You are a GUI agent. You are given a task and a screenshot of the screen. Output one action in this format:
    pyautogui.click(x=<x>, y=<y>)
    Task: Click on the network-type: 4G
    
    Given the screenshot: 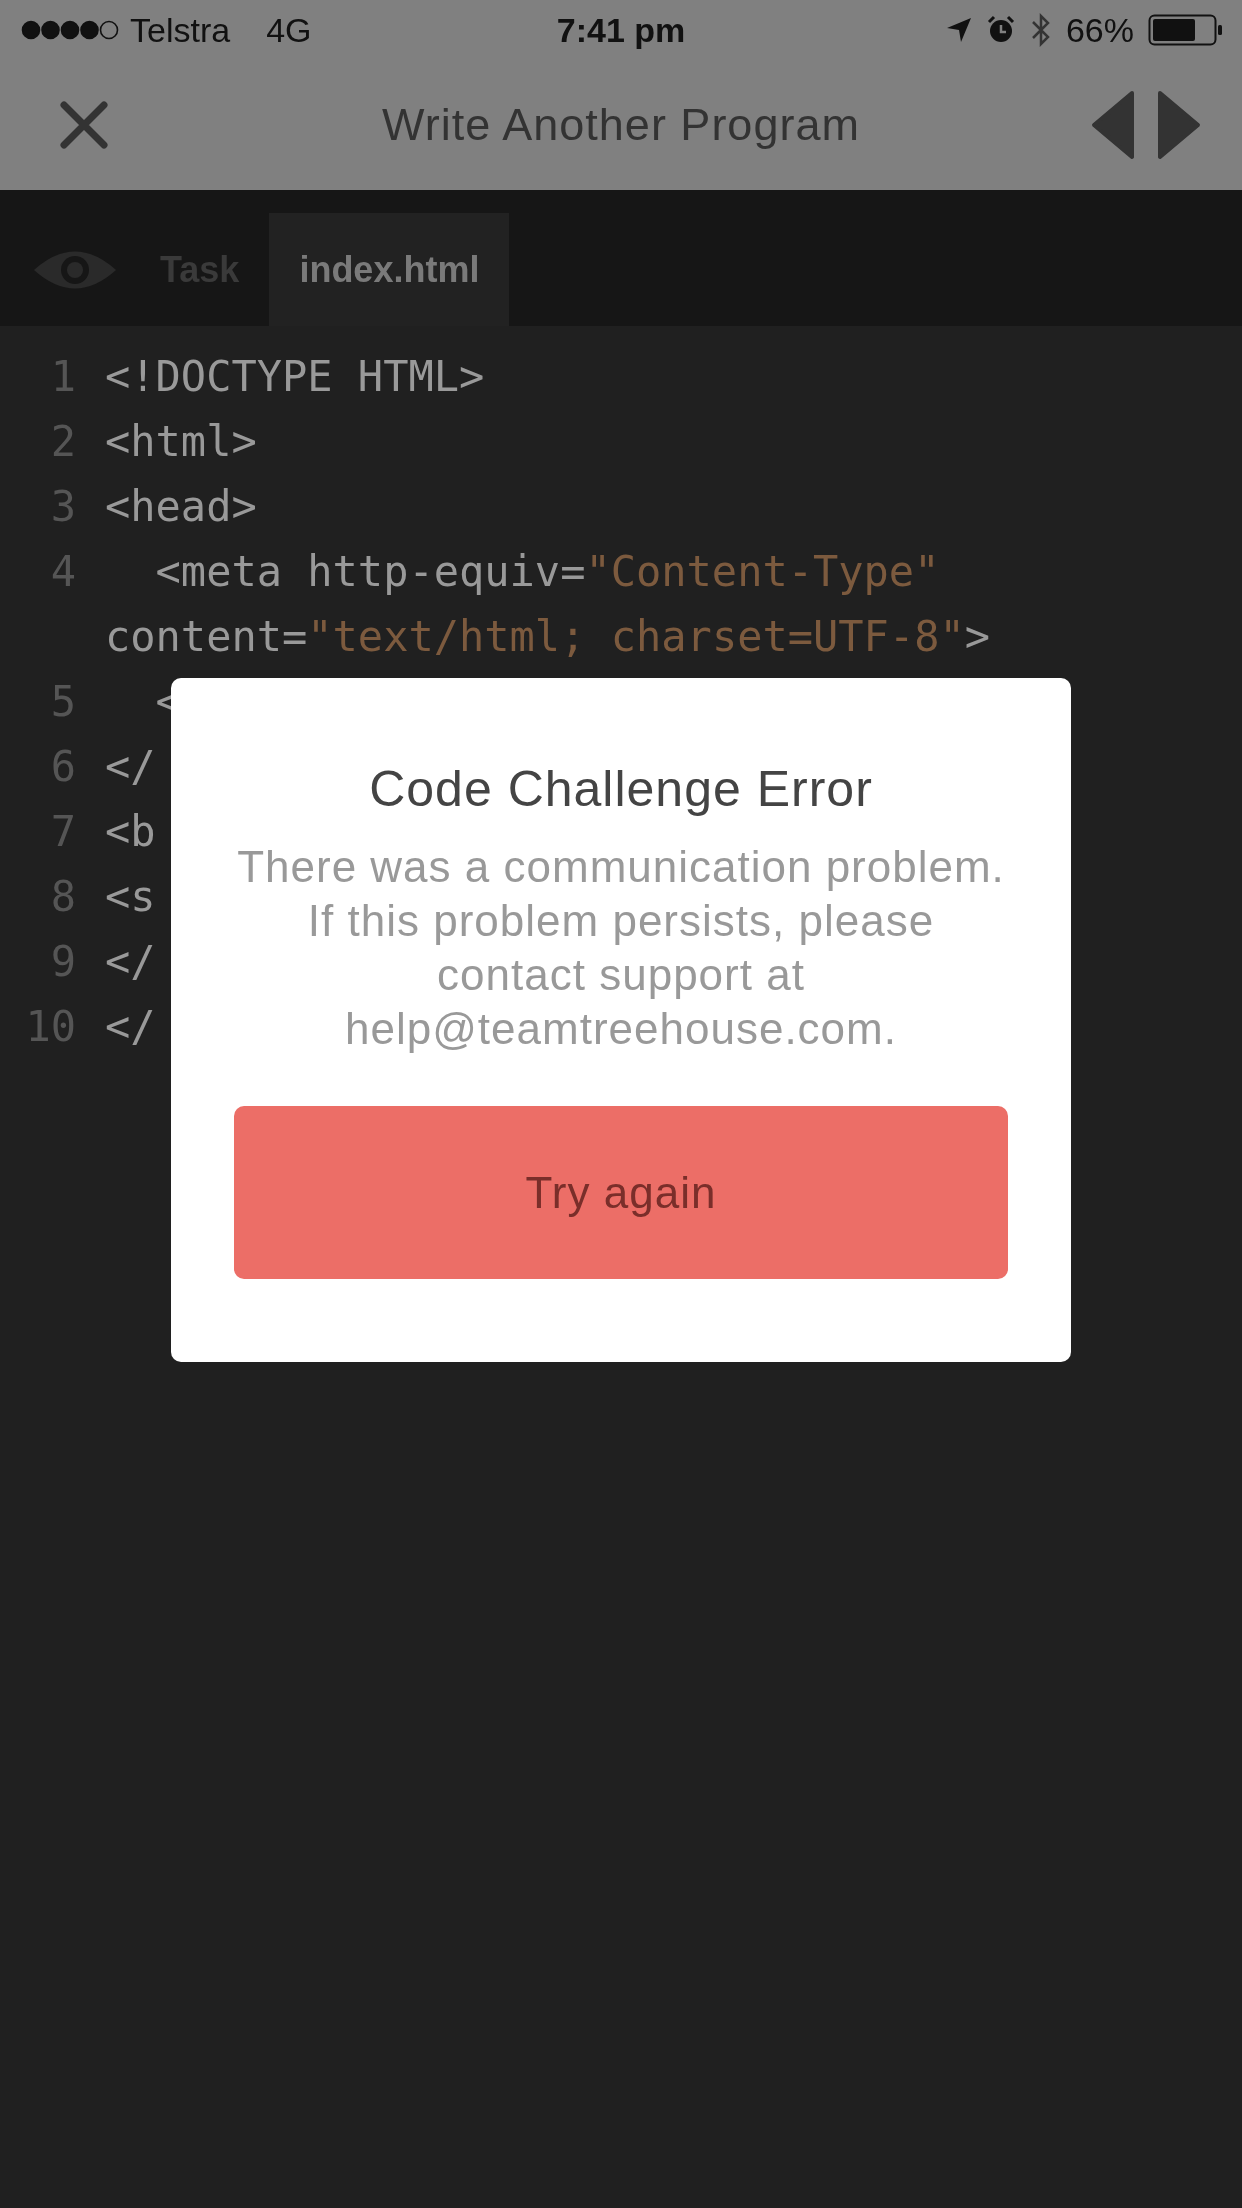 What is the action you would take?
    pyautogui.click(x=289, y=30)
    